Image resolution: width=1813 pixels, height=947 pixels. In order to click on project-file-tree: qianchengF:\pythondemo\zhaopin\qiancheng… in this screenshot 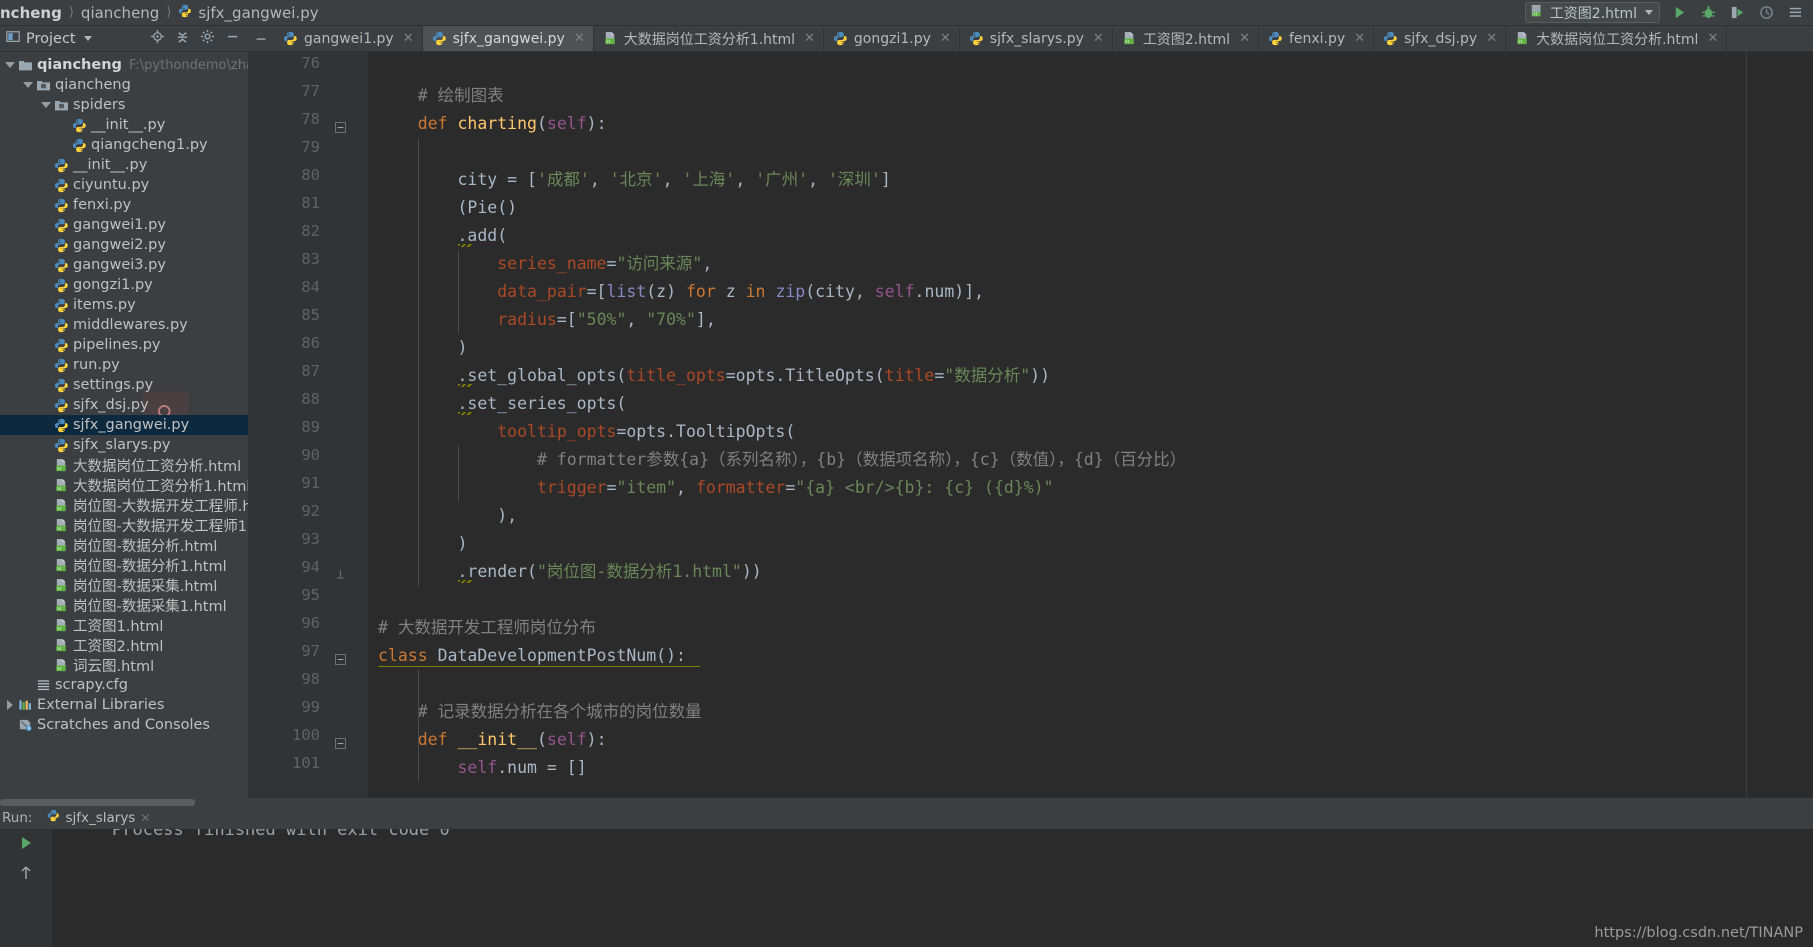, I will do `click(124, 425)`.